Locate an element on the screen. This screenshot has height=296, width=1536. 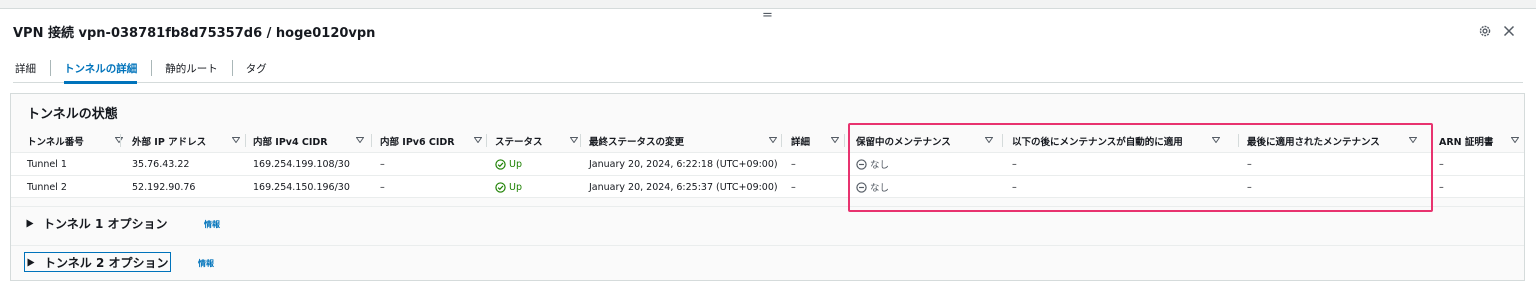
tunnel-2-options-toggle: トンネル 2 オプション is located at coordinates (98, 262).